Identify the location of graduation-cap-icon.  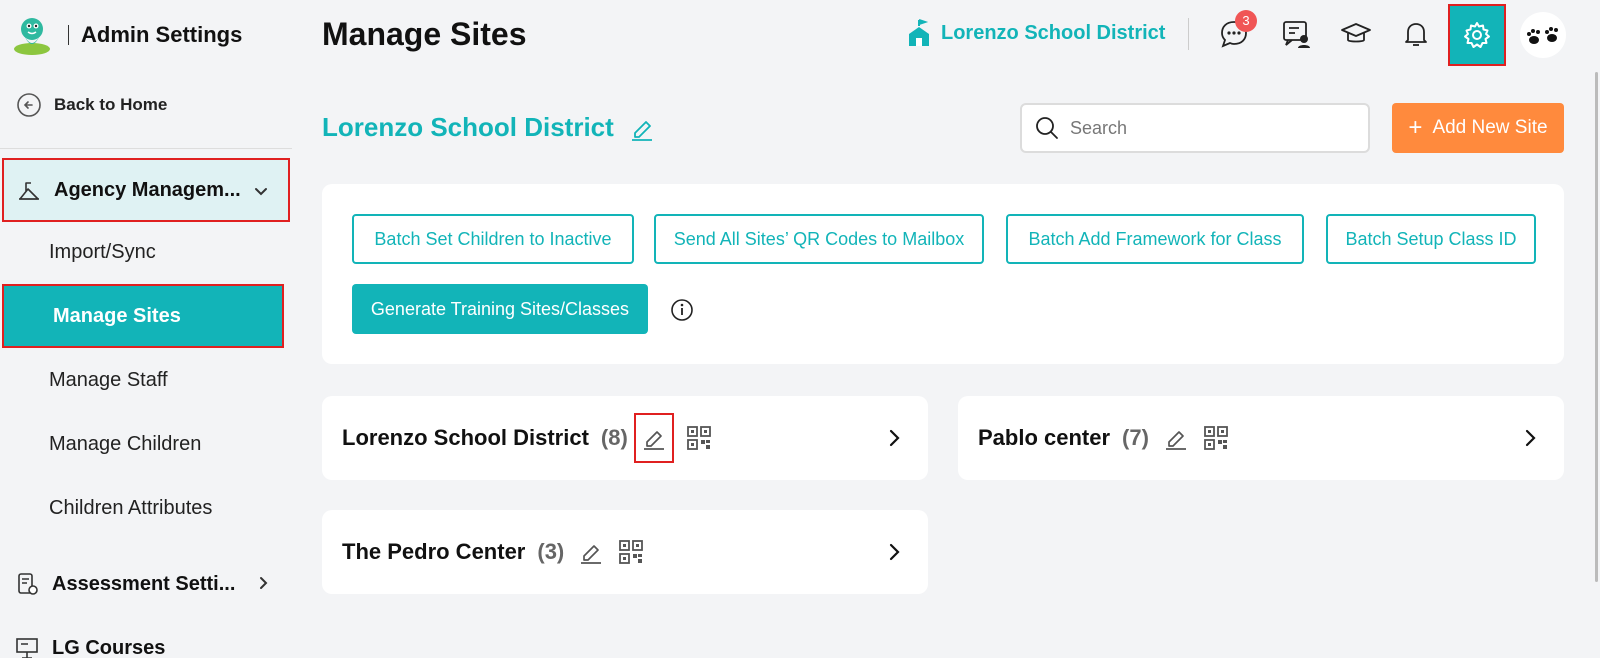
(1356, 34).